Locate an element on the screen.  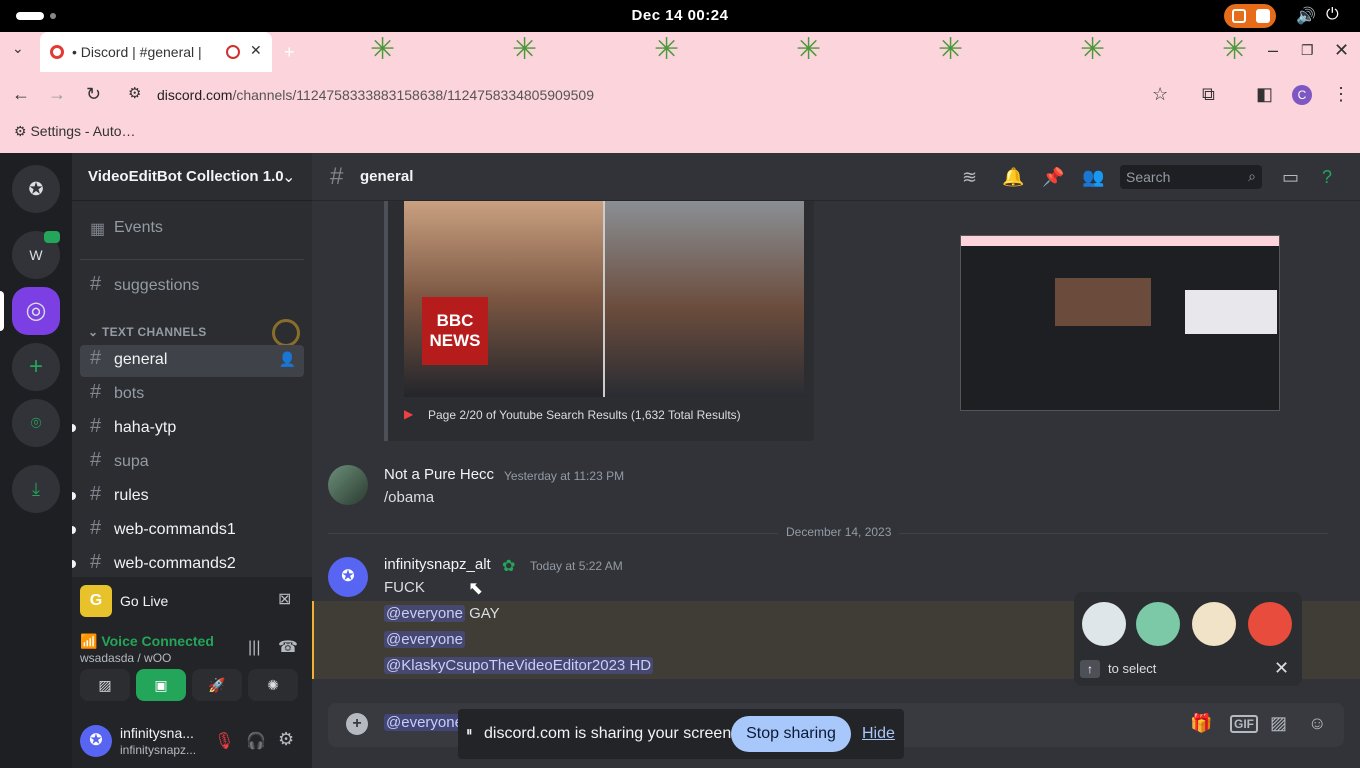
share-status-text: discord.com is sharing your screen. is located at coordinates (610, 733).